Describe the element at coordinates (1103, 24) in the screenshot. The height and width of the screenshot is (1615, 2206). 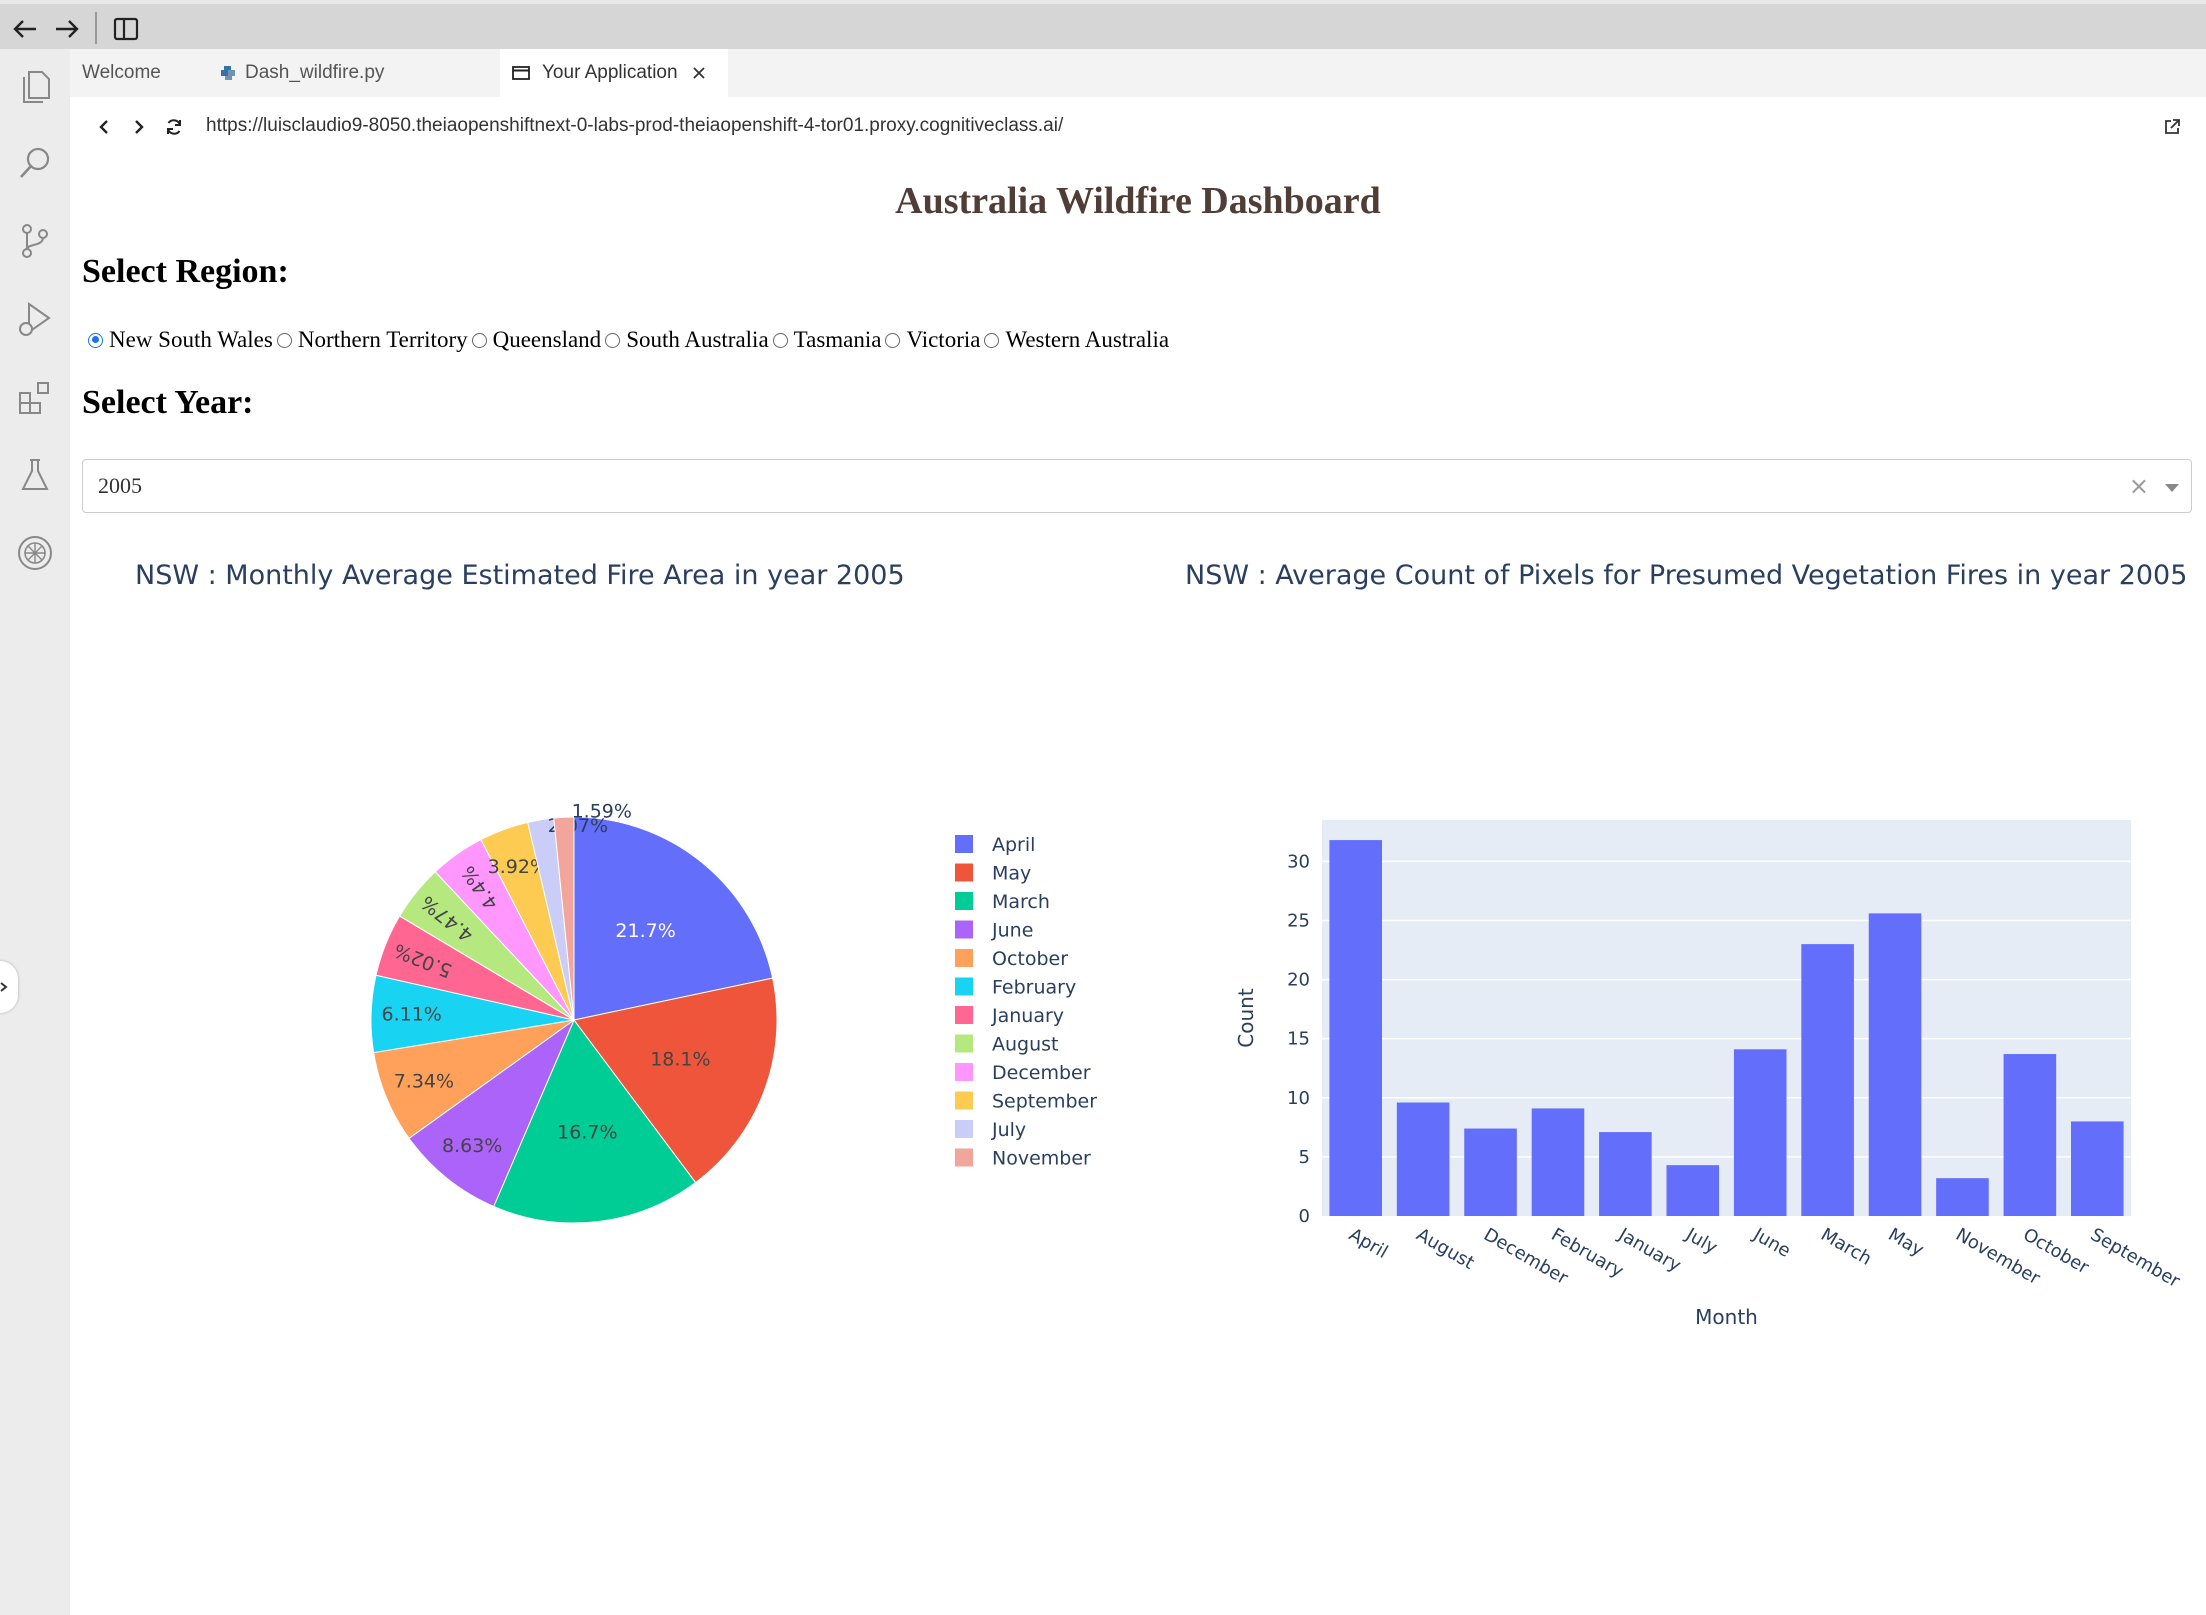
I see `title-bar` at that location.